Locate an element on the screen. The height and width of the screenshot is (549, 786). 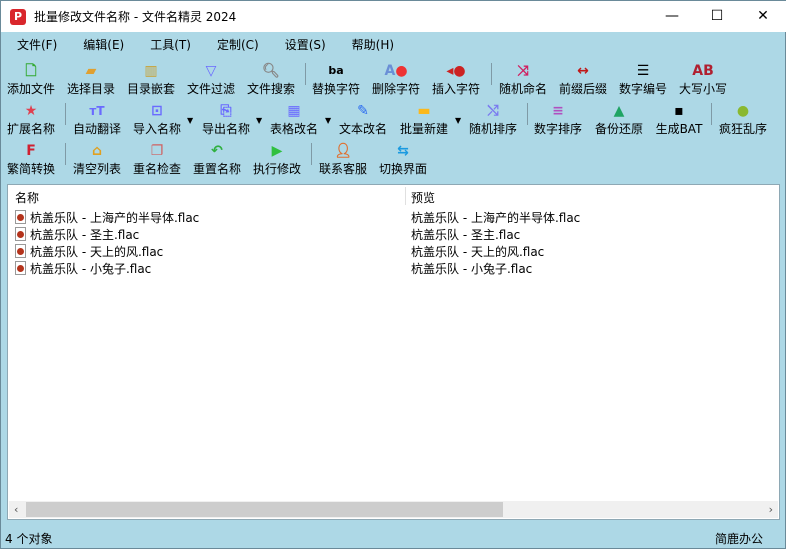
close-button: ✕ is located at coordinates (763, 16).